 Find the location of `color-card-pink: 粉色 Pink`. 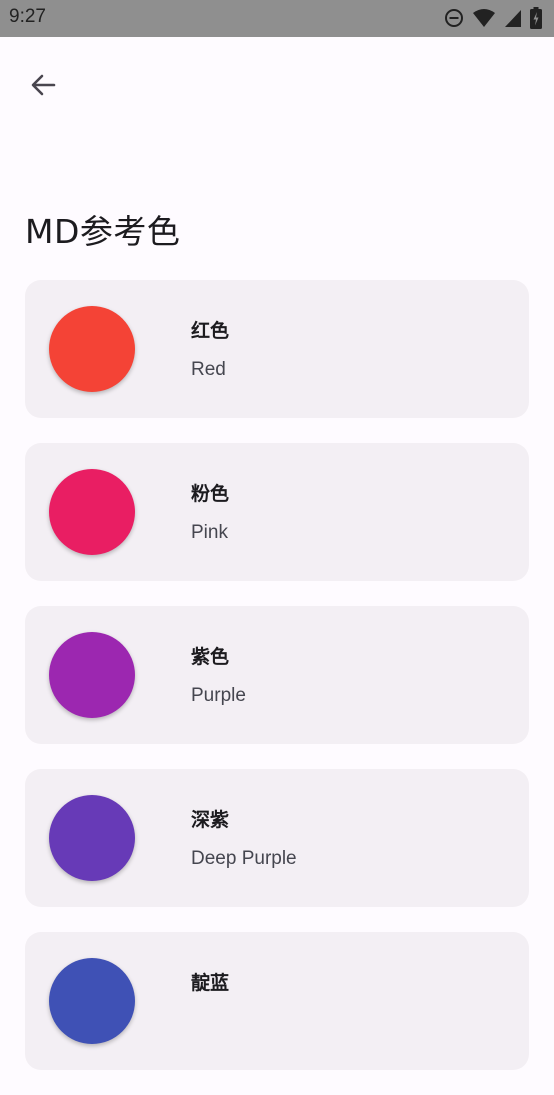

color-card-pink: 粉色 Pink is located at coordinates (277, 512).